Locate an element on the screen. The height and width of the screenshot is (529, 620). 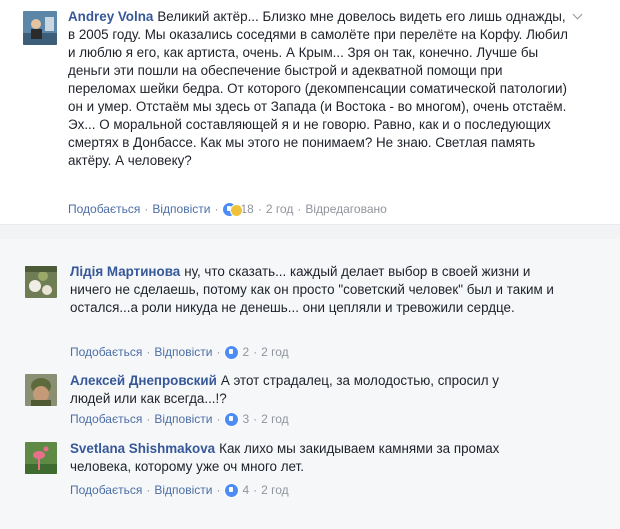
comment-actions: Подобається · Відповісти · 4 · 2 год is located at coordinates (179, 490).